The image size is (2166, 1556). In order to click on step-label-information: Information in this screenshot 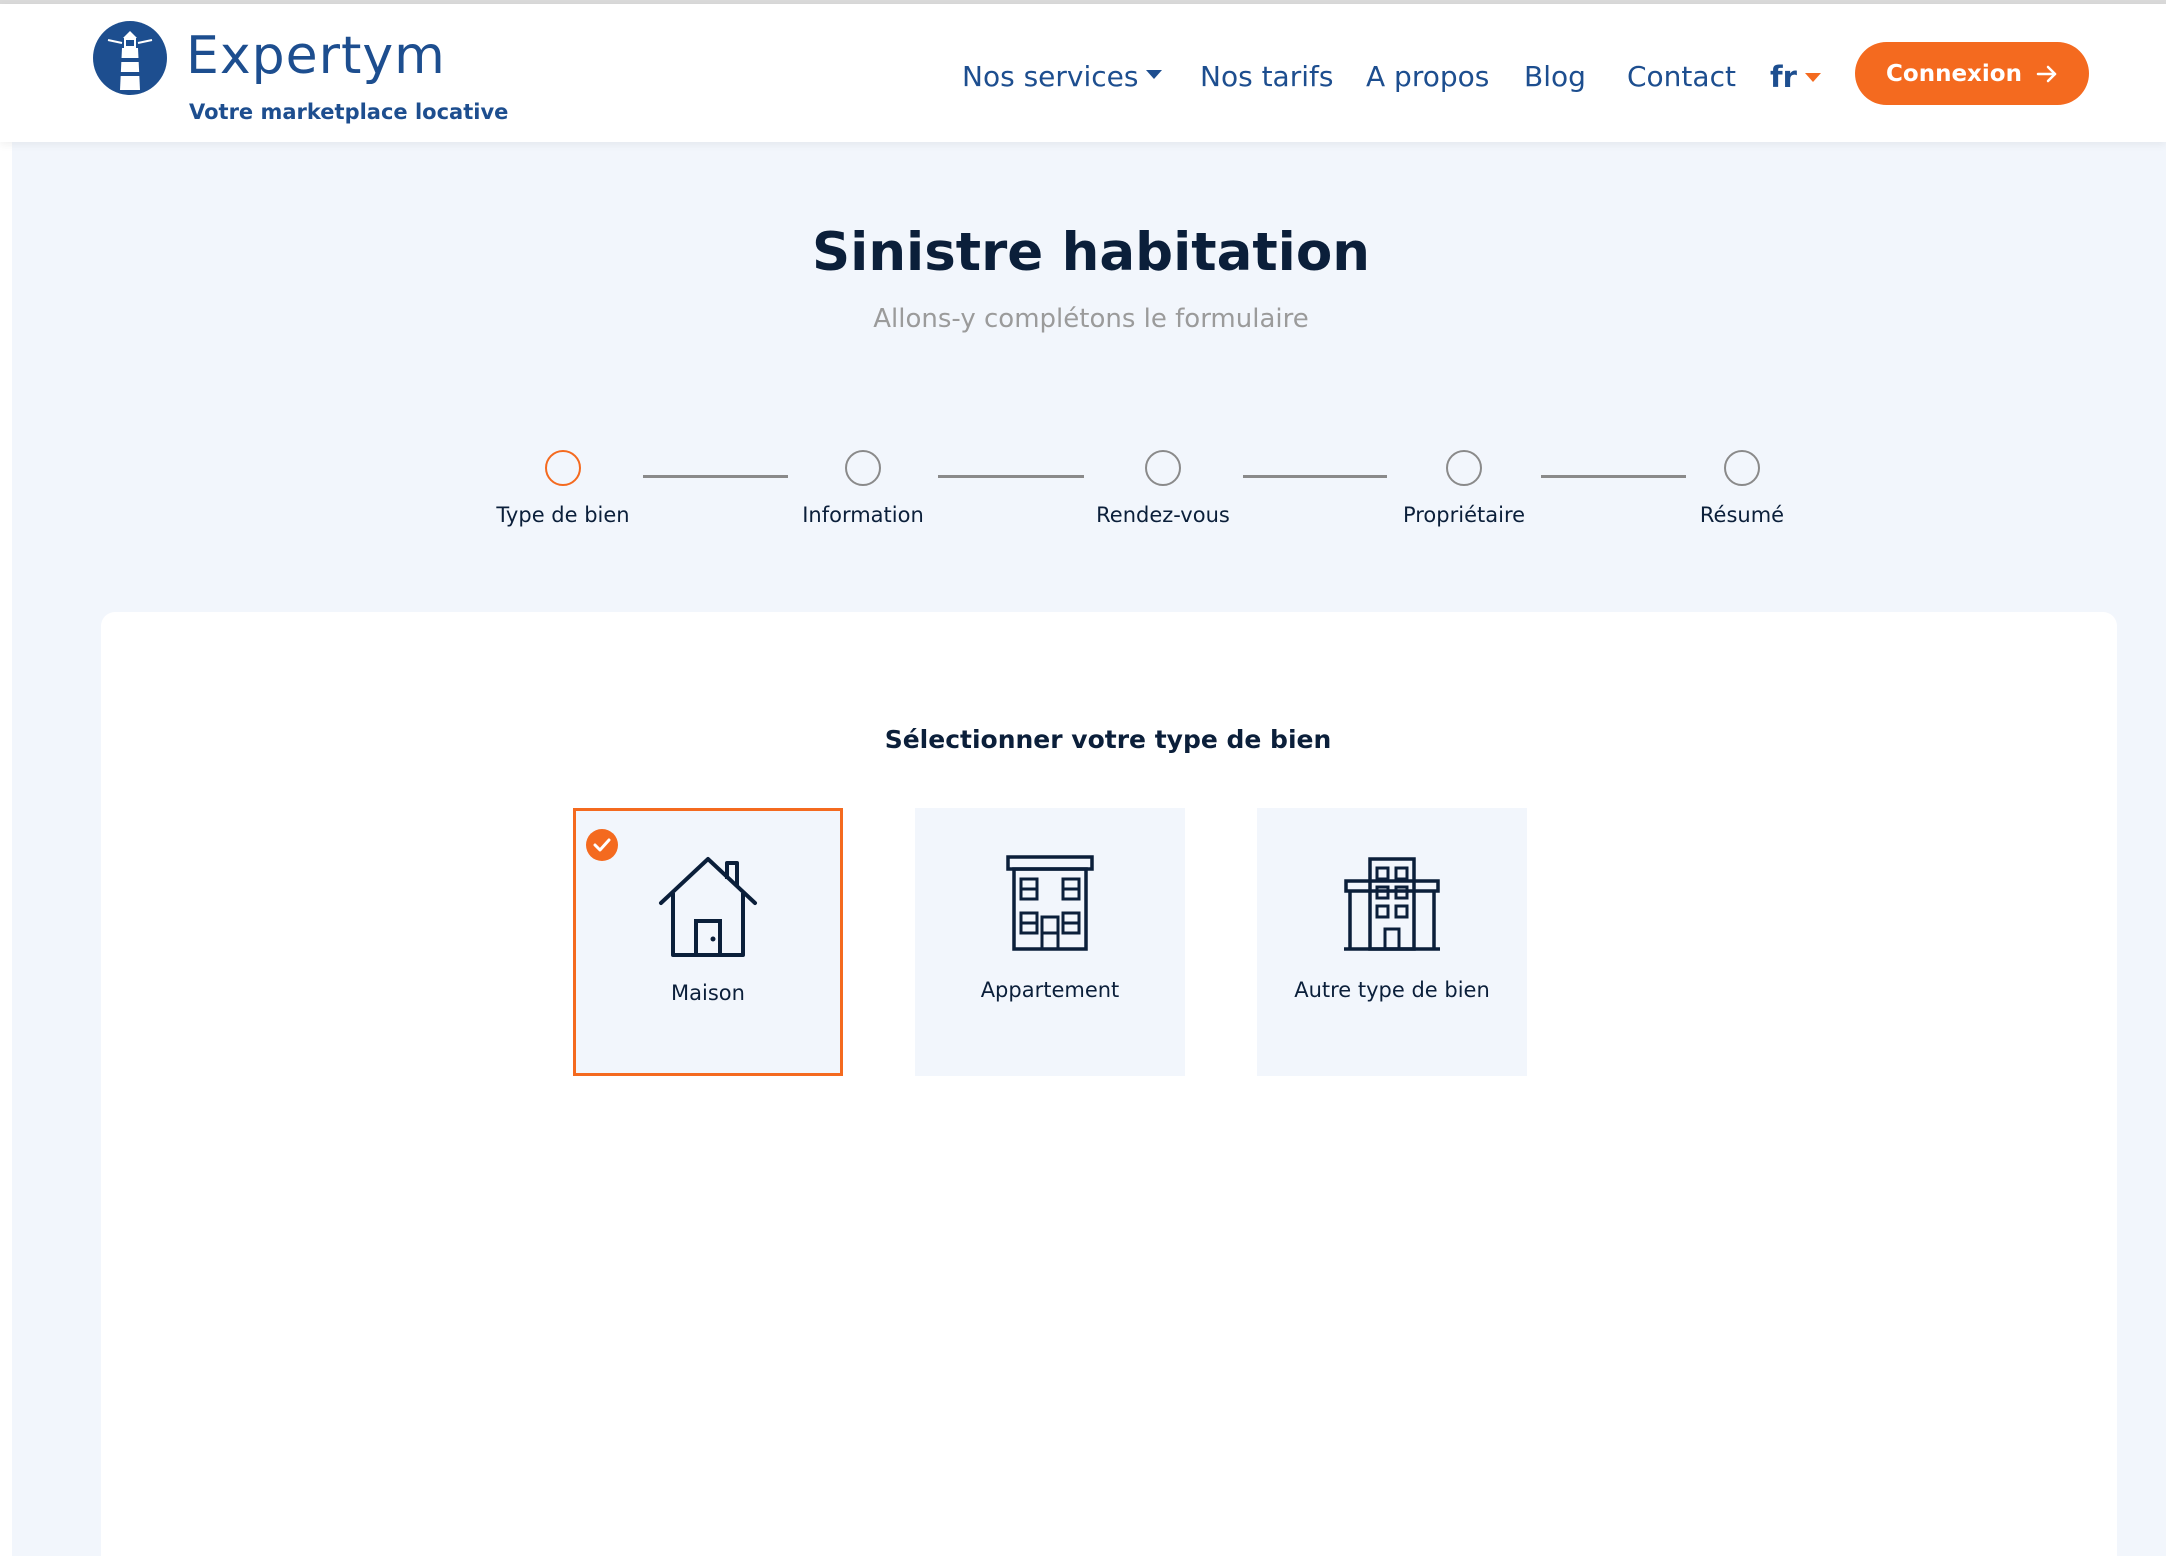, I will do `click(863, 515)`.